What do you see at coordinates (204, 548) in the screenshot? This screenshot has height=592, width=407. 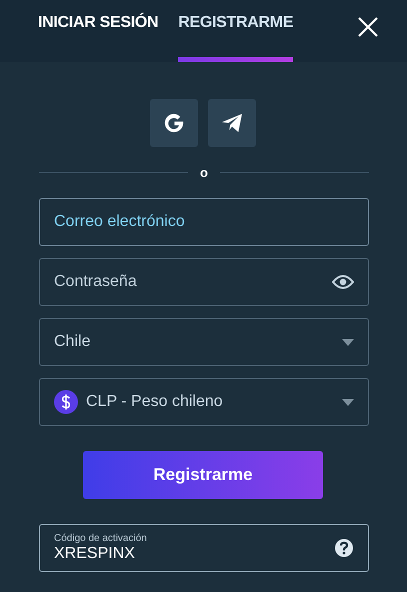 I see `activation-code-field: Código de activación XRESPINX` at bounding box center [204, 548].